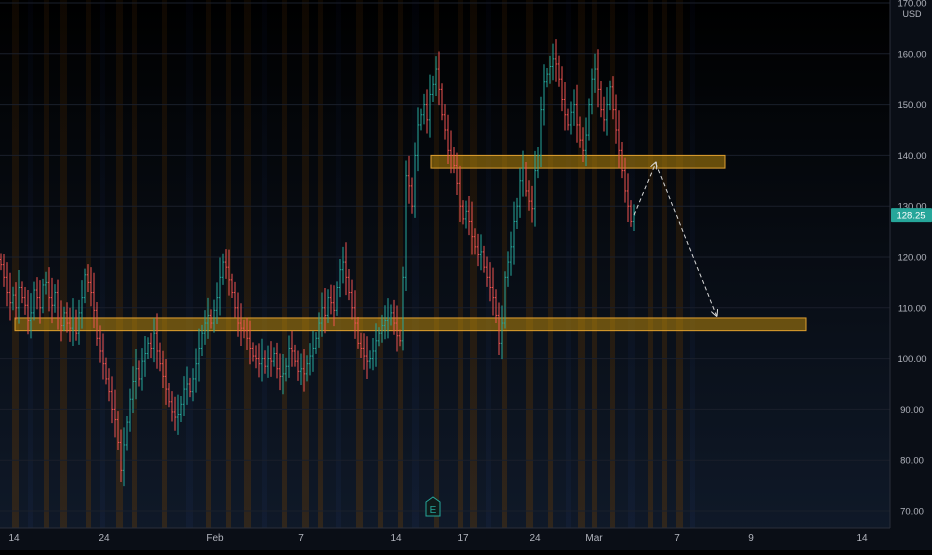 Image resolution: width=932 pixels, height=555 pixels. What do you see at coordinates (911, 258) in the screenshot?
I see `price-tick-label: 120.00` at bounding box center [911, 258].